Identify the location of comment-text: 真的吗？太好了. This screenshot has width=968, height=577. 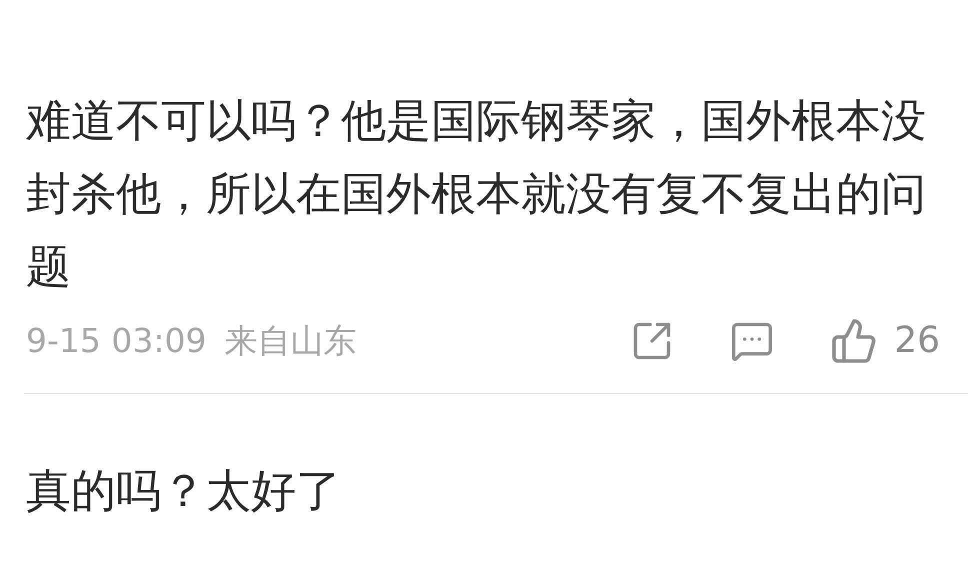
(184, 491).